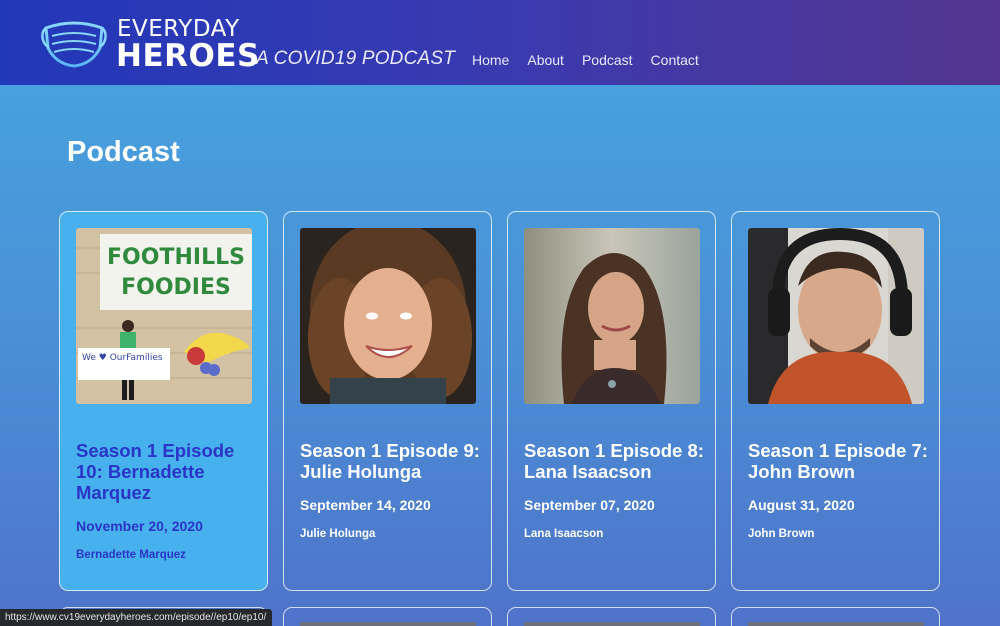 The image size is (1000, 626). What do you see at coordinates (166, 471) in the screenshot?
I see `episode-title: Season 1 Episode 10: Bernadette Marquez` at bounding box center [166, 471].